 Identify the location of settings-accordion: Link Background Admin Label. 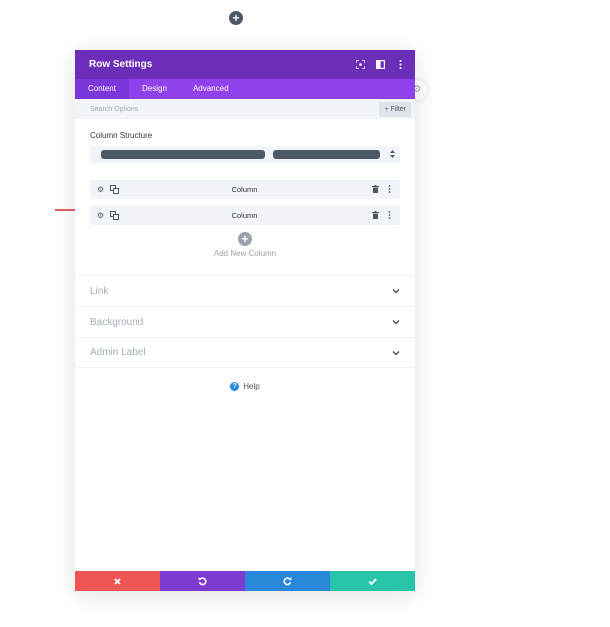
(245, 321).